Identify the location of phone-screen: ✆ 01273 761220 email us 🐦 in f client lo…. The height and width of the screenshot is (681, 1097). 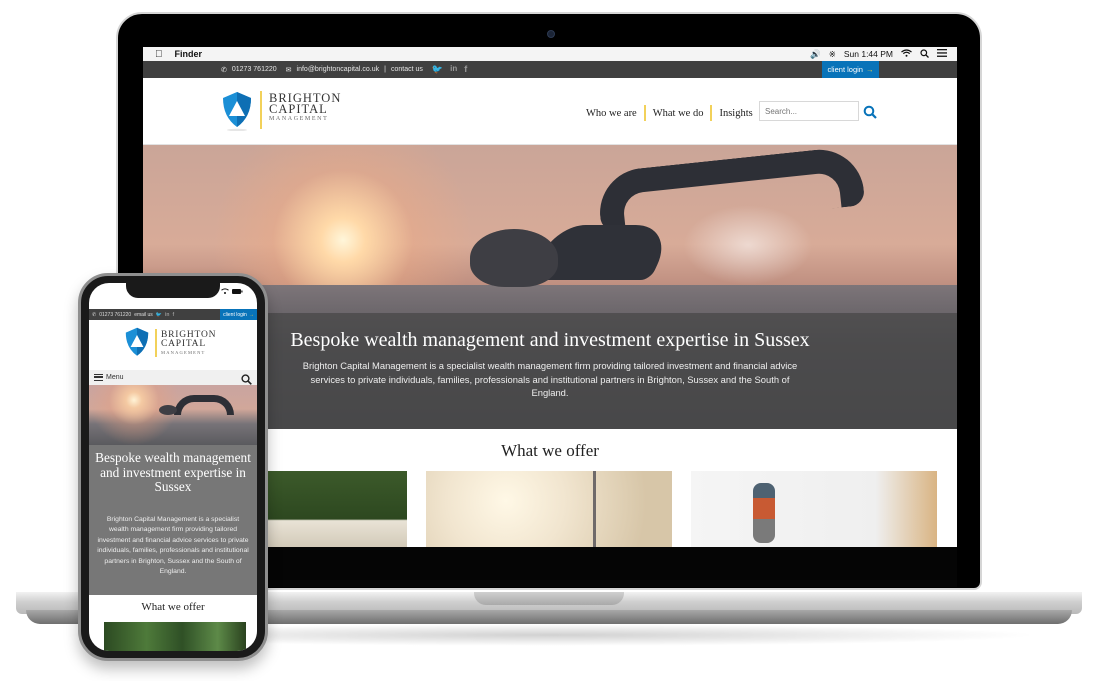
(173, 467).